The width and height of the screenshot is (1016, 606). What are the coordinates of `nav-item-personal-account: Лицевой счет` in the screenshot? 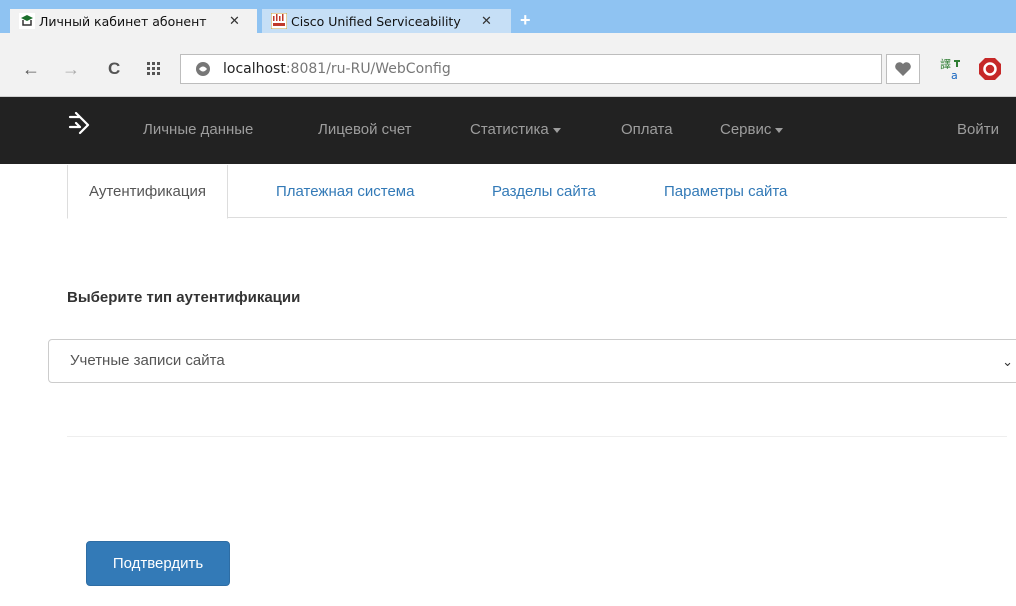 It's located at (365, 129).